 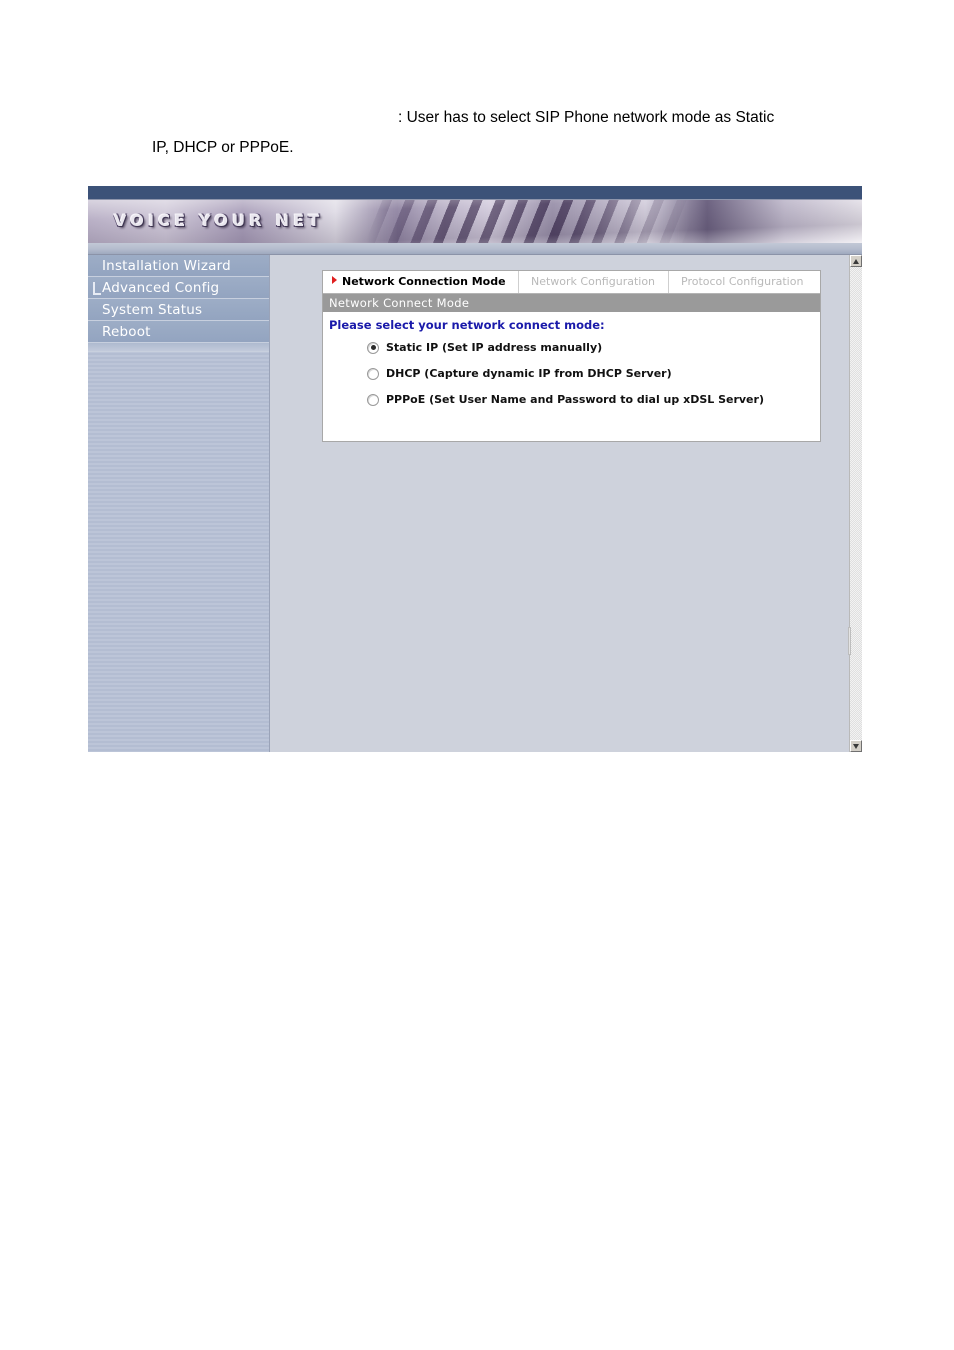 I want to click on sidebar-filler, so click(x=178, y=347).